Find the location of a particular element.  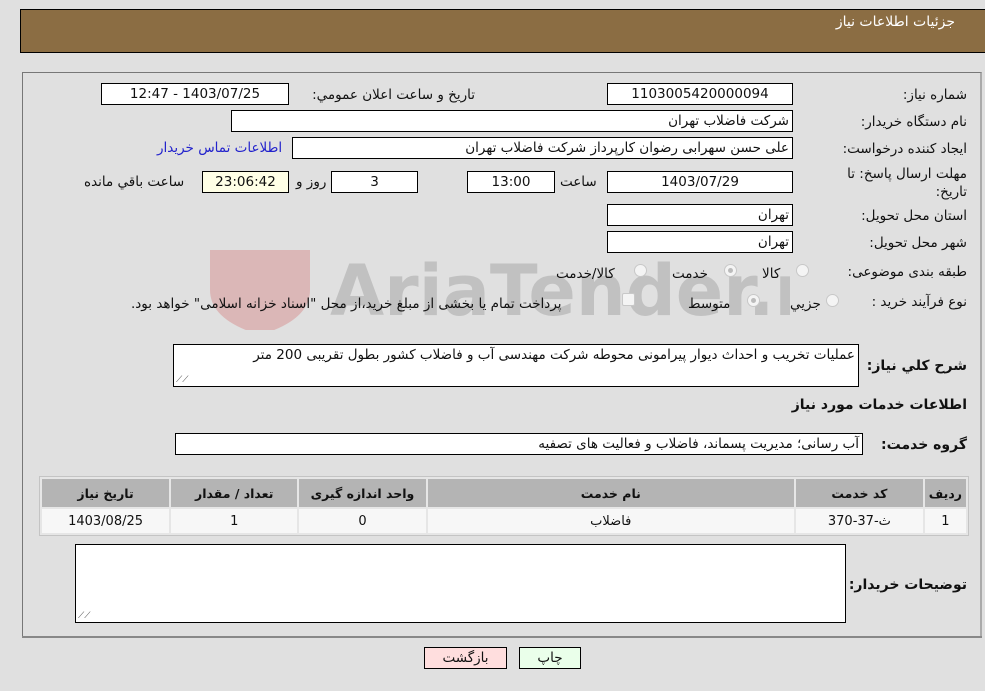

category-radio-service is located at coordinates (730, 270).